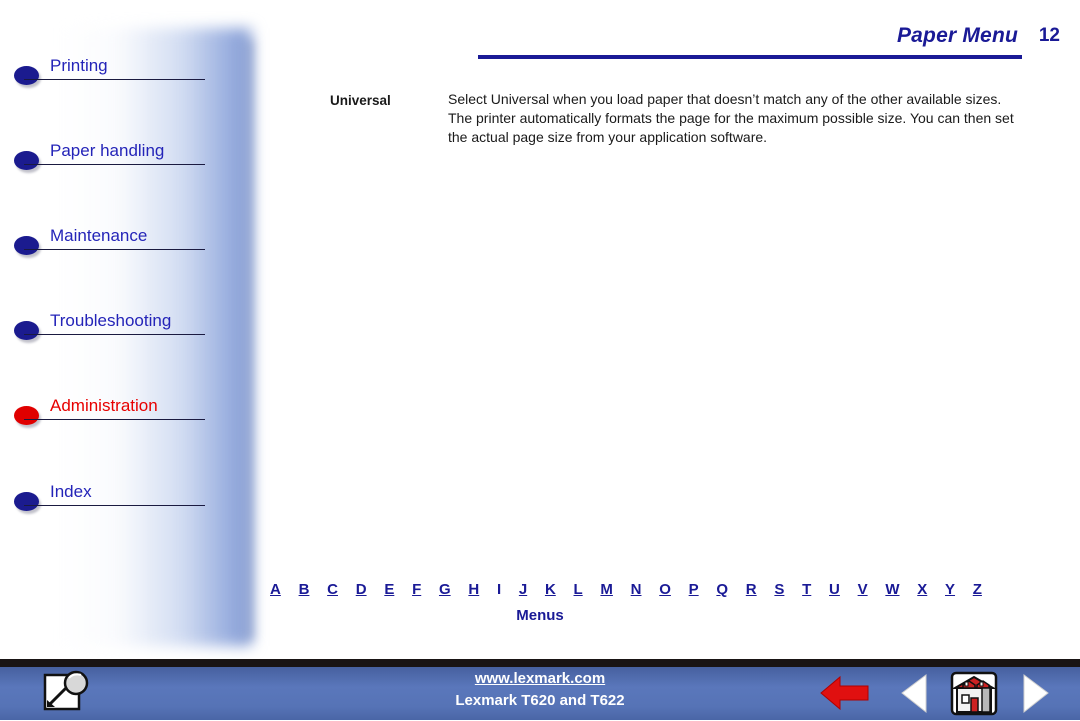 The image size is (1080, 721). I want to click on alpha-link-a: A, so click(275, 589).